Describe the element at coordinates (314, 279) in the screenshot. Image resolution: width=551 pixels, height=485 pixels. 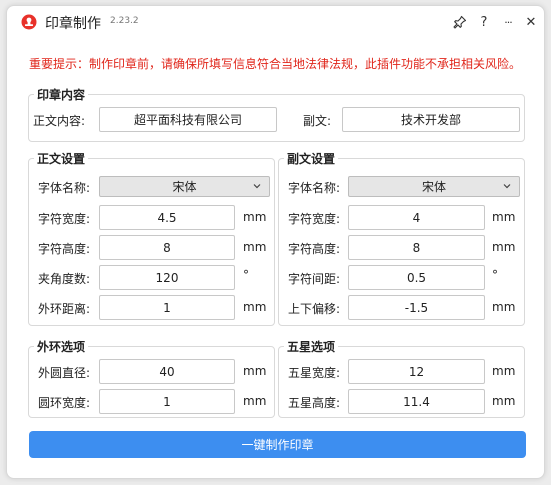
I see `sub-spacing-label: 字符间距:` at that location.